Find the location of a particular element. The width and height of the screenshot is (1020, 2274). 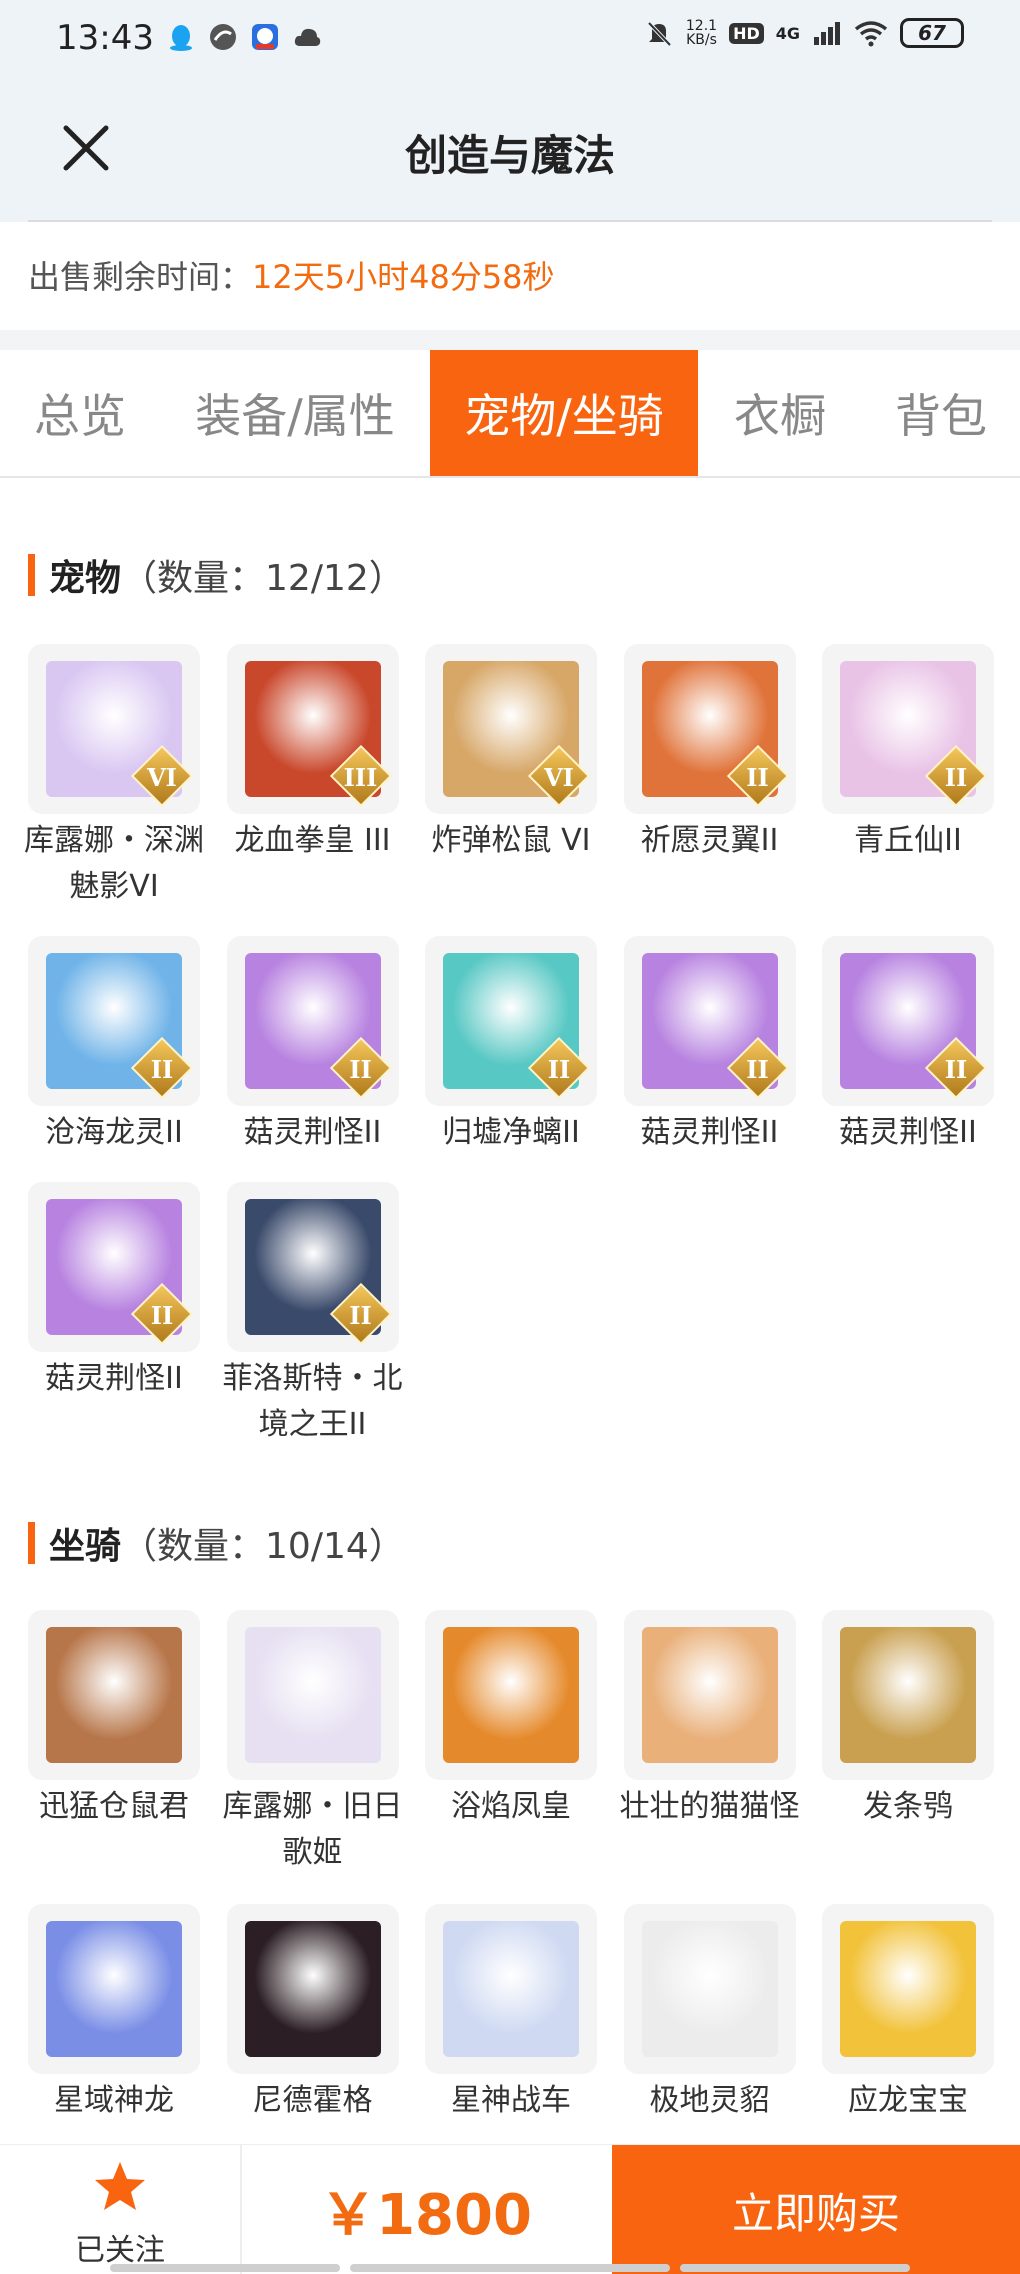

status-bar: 13:43 12.1 KB/s HD 4G 67 is located at coordinates (510, 39).